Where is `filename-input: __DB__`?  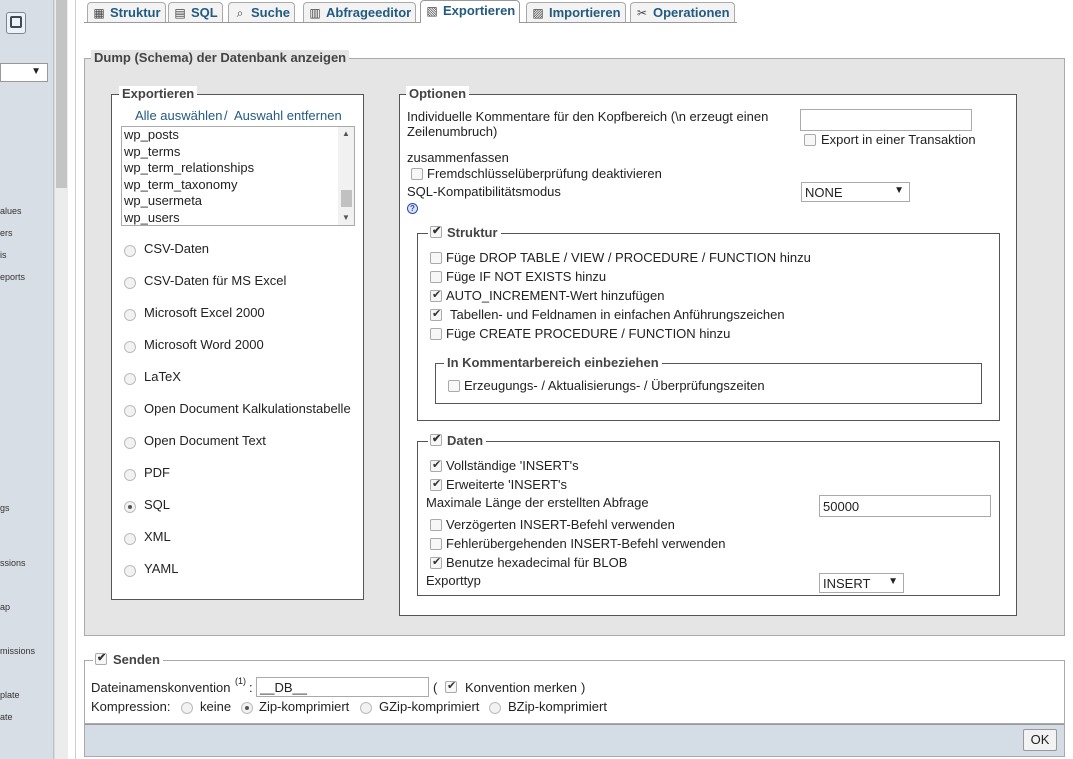 filename-input: __DB__ is located at coordinates (342, 687).